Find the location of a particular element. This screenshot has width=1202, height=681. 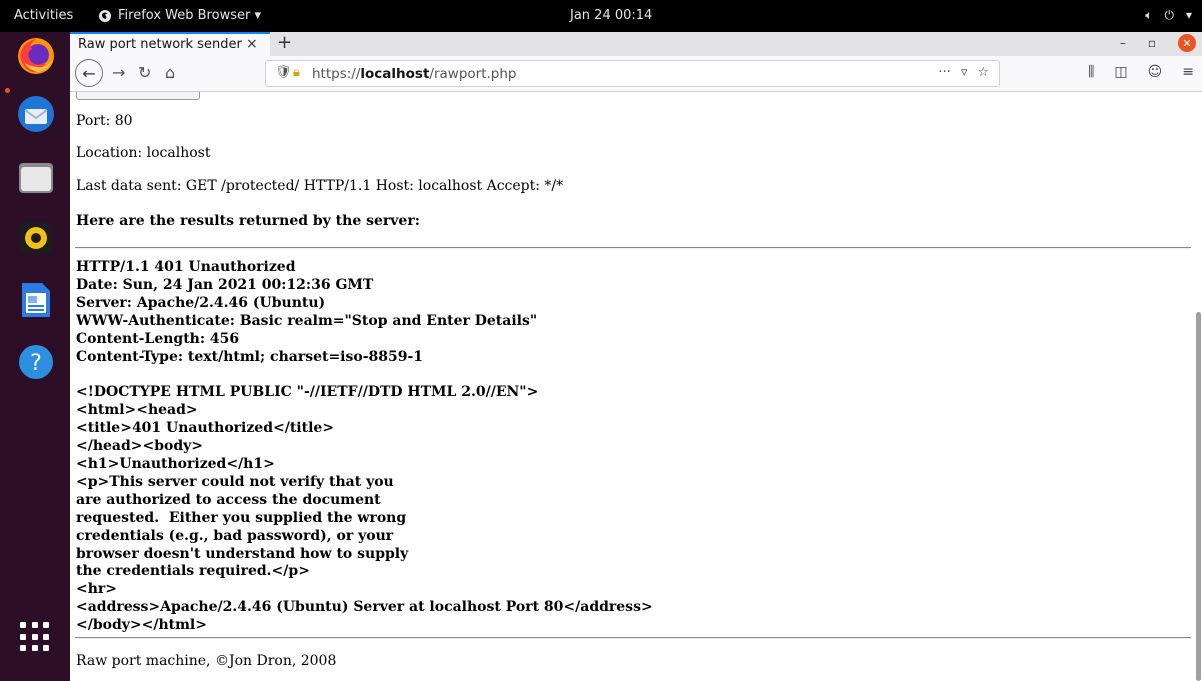

toolbar-tools: ⫼ ◫ ☺ ≡ is located at coordinates (1141, 72).